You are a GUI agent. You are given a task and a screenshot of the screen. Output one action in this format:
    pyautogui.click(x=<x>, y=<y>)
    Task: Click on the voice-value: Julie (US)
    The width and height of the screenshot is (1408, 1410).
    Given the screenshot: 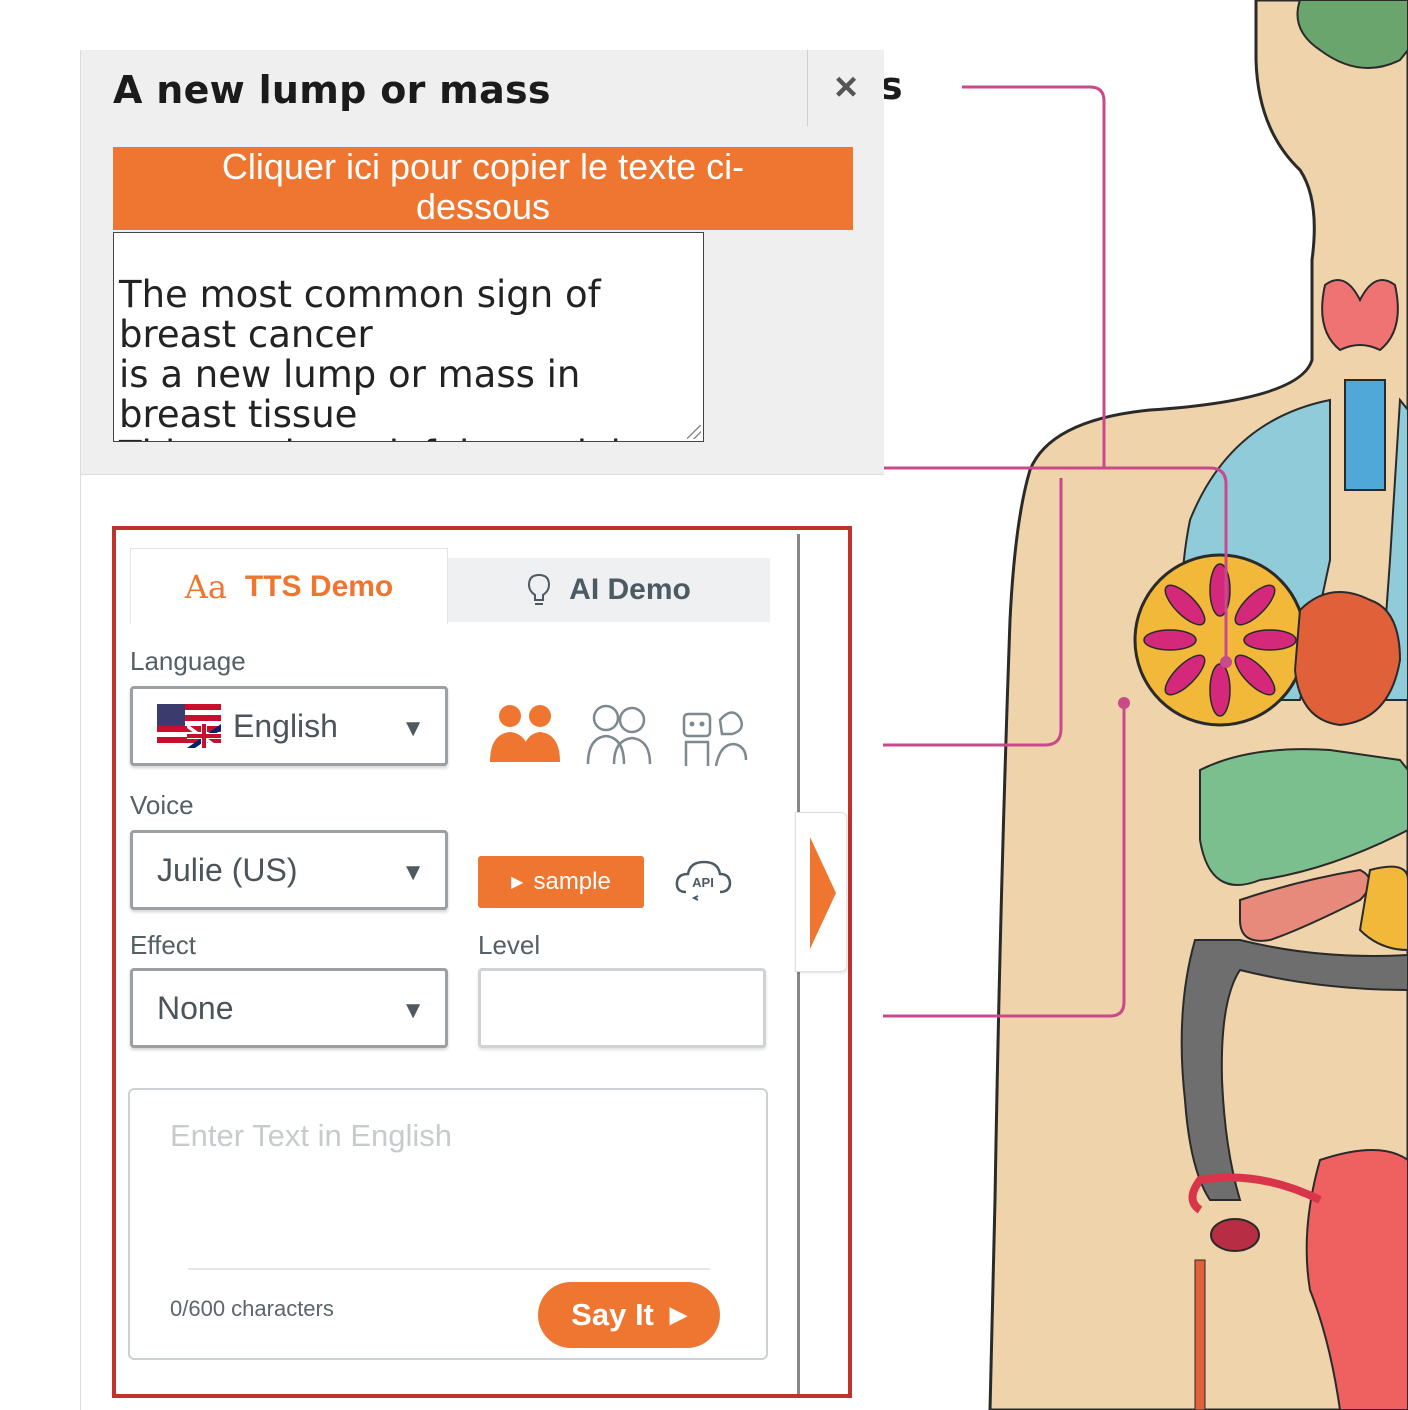 What is the action you would take?
    pyautogui.click(x=227, y=869)
    